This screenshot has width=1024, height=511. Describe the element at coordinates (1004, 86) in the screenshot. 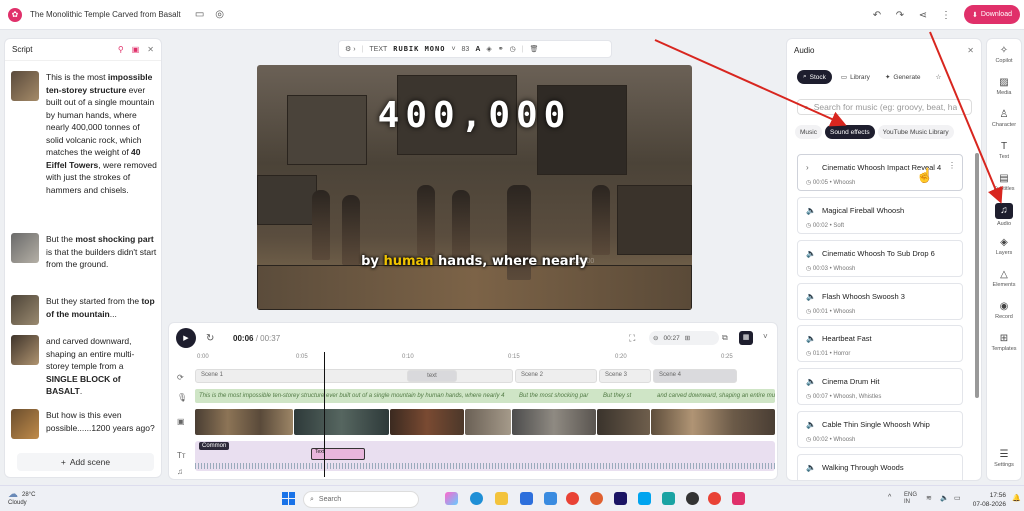

I see `rail-media: ▨ Media` at that location.